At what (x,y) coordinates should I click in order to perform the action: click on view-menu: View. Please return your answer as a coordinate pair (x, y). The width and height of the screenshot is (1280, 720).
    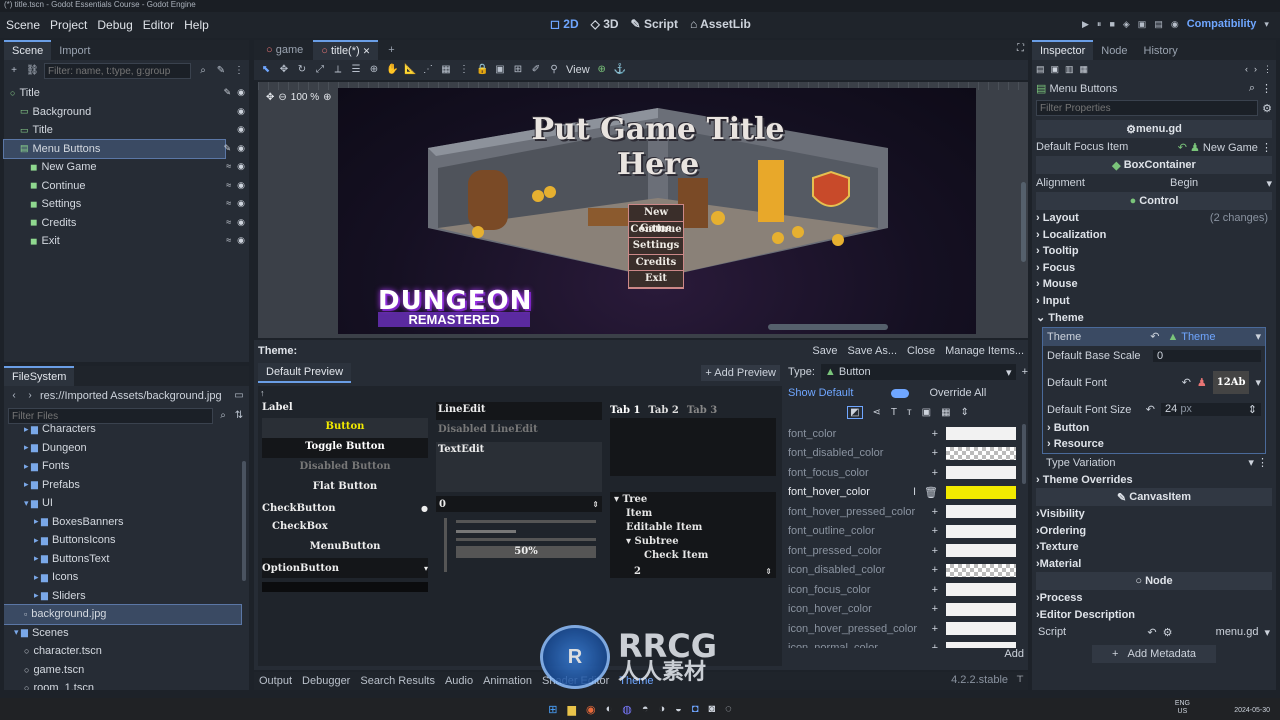
    Looking at the image, I should click on (578, 70).